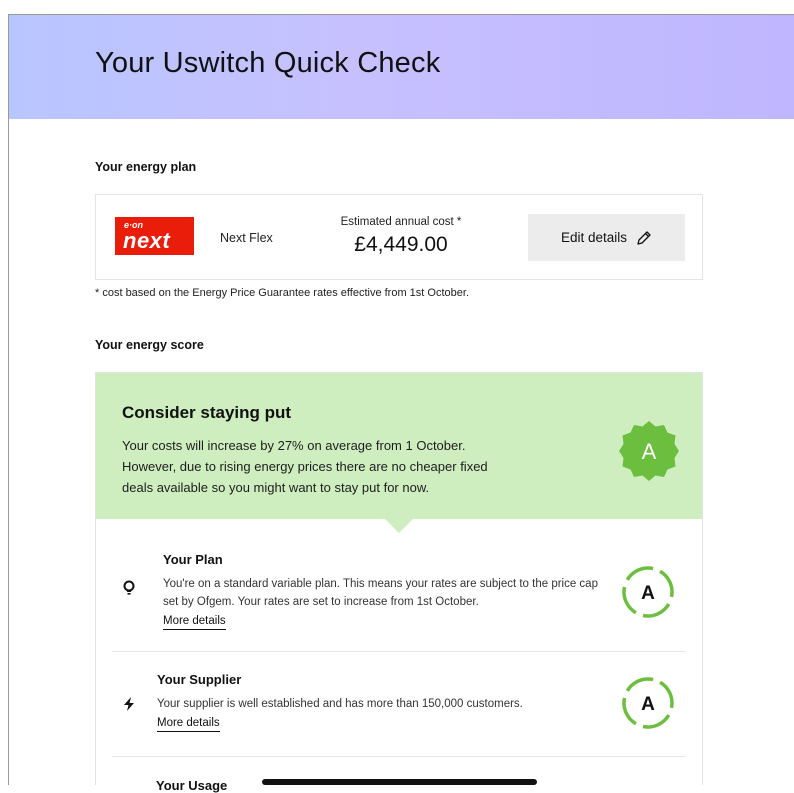 The height and width of the screenshot is (793, 794). I want to click on overall-grade-badge: A, so click(649, 451).